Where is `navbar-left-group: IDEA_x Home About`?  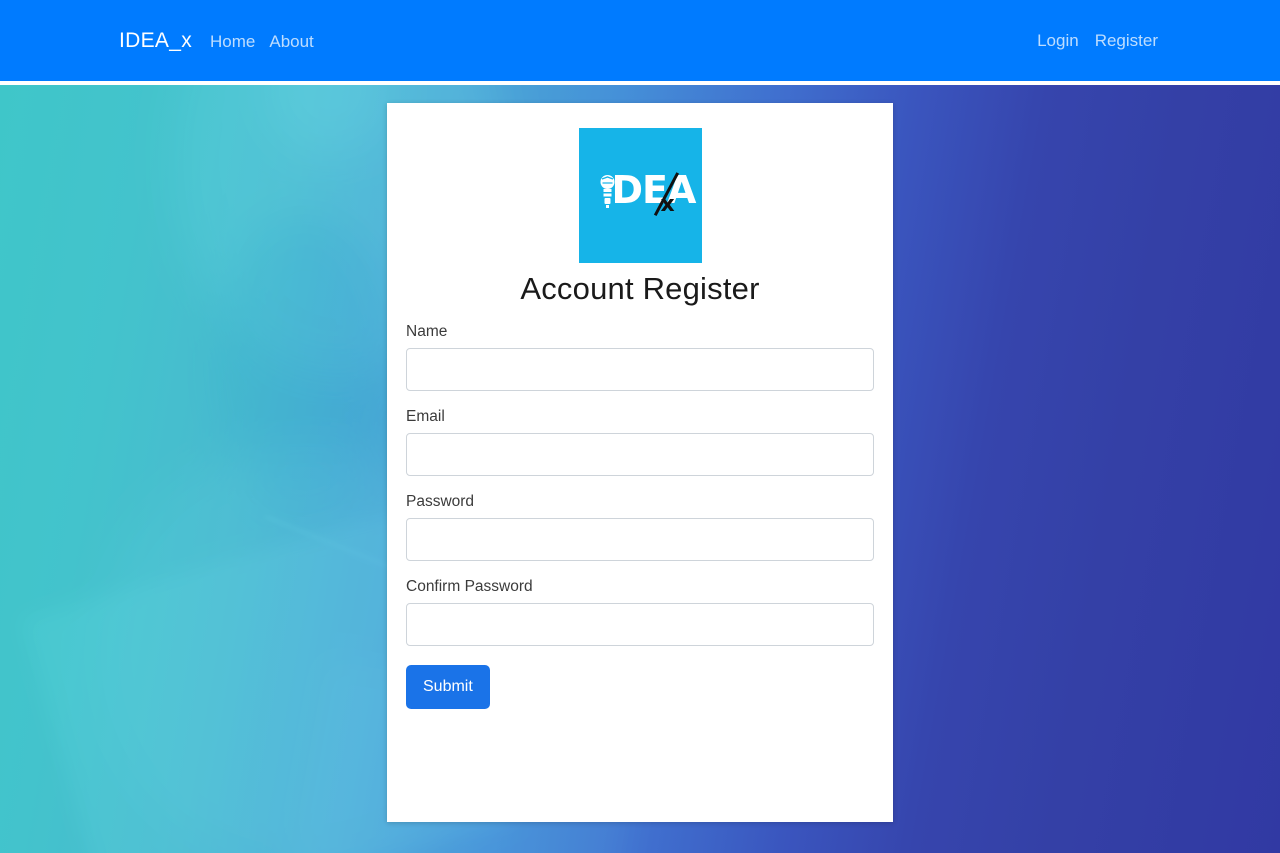
navbar-left-group: IDEA_x Home About is located at coordinates (223, 41).